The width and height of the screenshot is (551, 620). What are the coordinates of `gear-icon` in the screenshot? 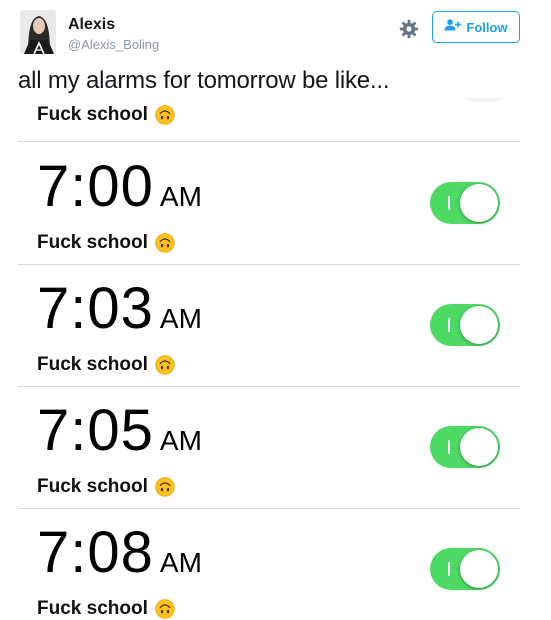 It's located at (409, 29).